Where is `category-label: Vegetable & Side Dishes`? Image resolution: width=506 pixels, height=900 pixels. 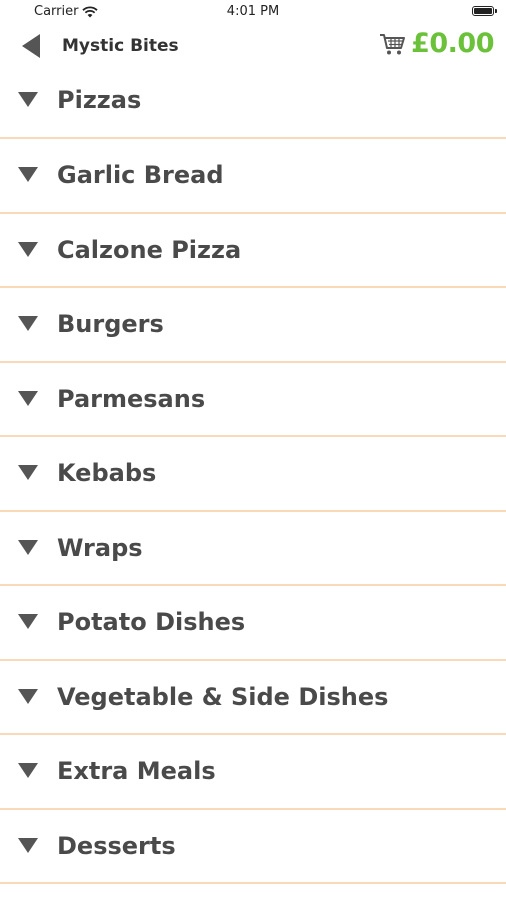
category-label: Vegetable & Side Dishes is located at coordinates (223, 696).